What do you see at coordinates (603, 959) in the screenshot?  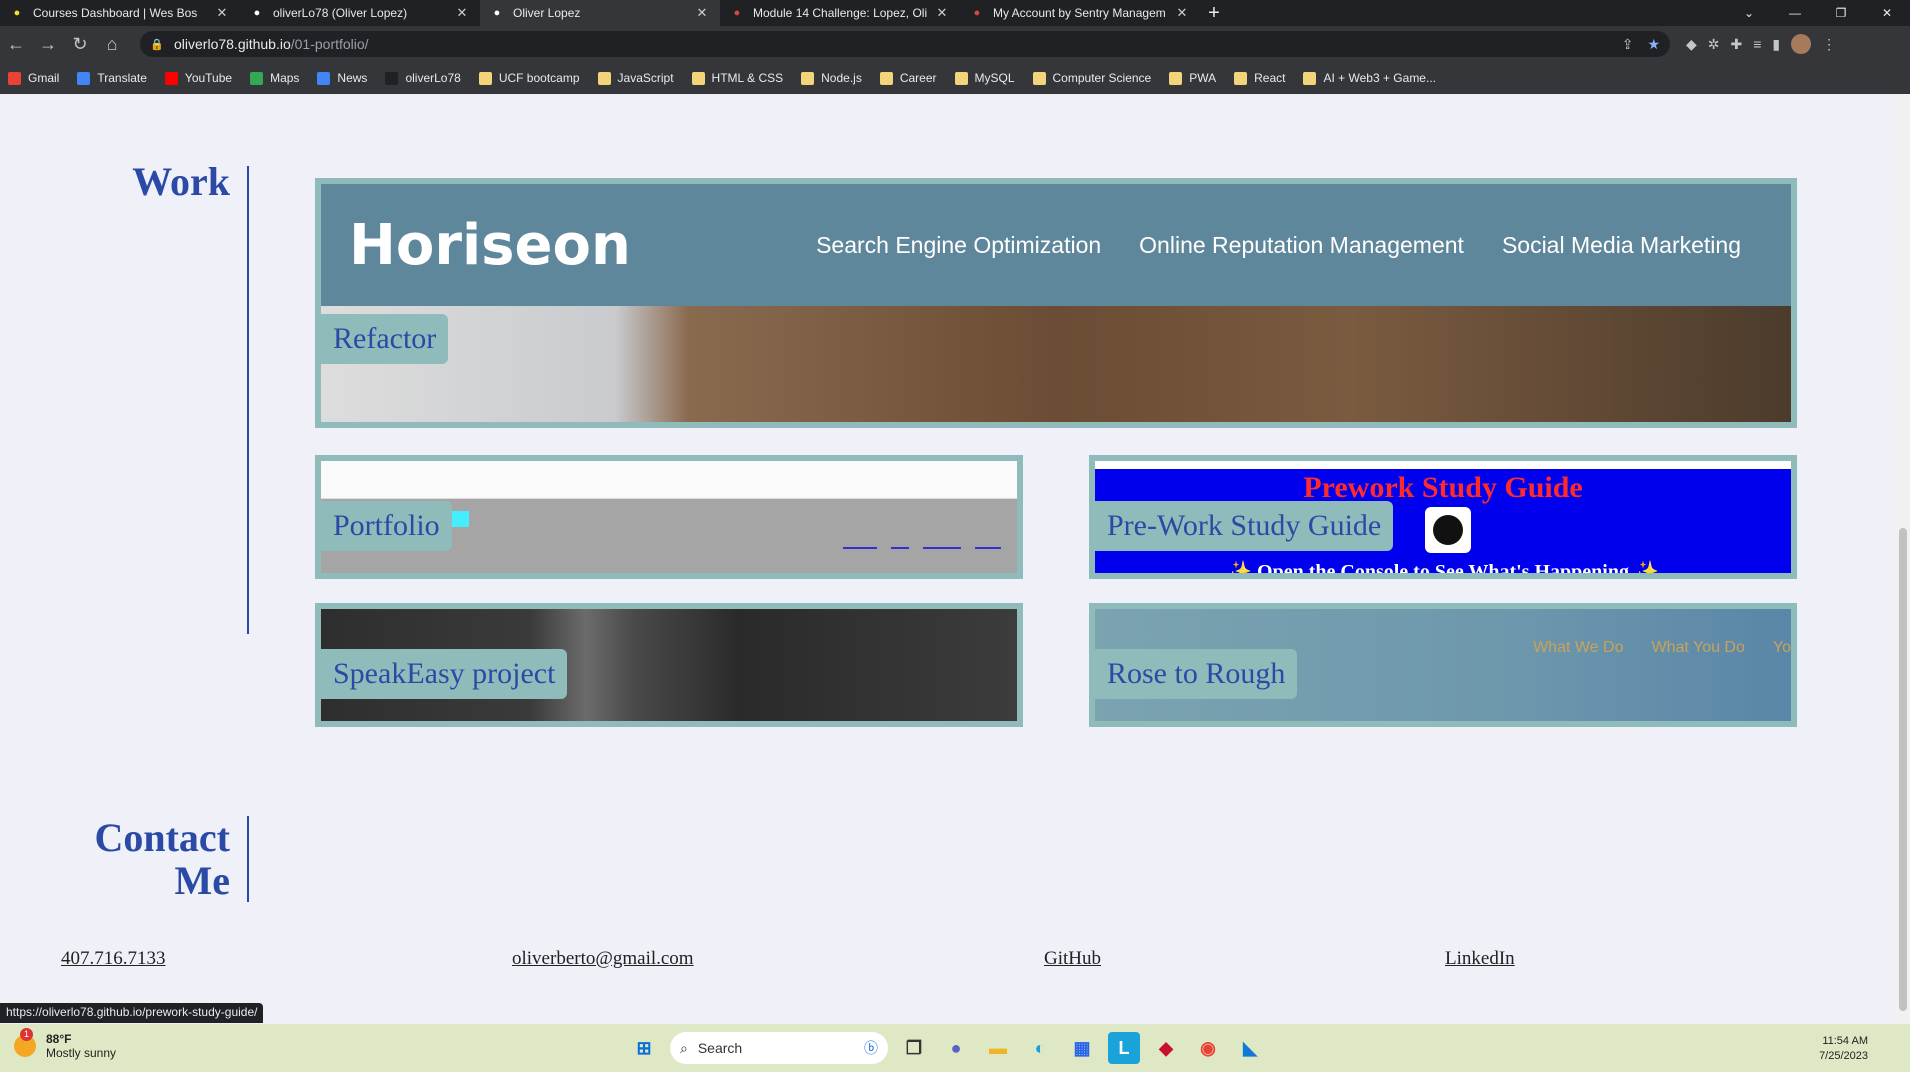 I see `email-link: oliverberto@gmail.com` at bounding box center [603, 959].